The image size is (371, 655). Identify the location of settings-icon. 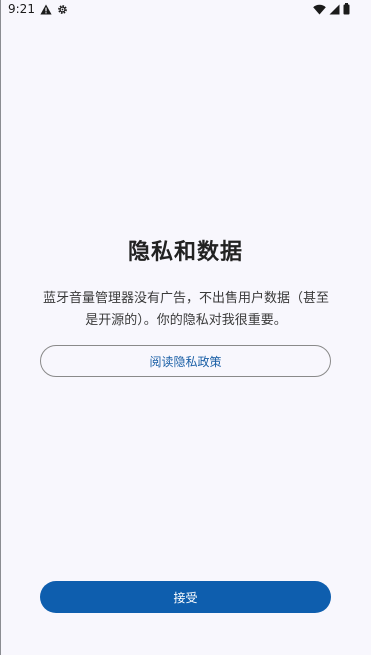
(62, 9).